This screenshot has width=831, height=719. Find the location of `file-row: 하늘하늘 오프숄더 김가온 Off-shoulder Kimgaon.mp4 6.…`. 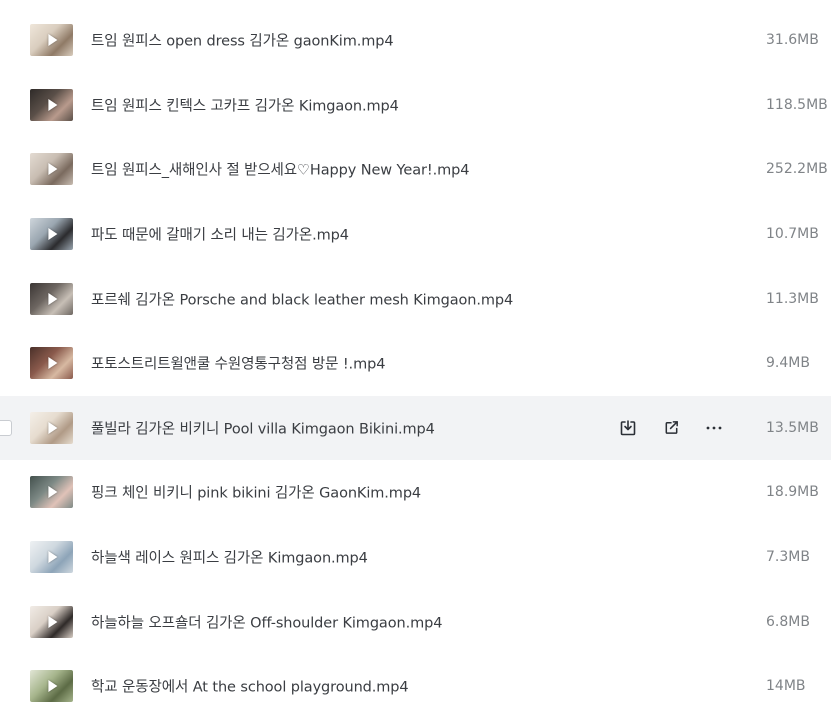

file-row: 하늘하늘 오프숄더 김가온 Off-shoulder Kimgaon.mp4 6.… is located at coordinates (415, 621).